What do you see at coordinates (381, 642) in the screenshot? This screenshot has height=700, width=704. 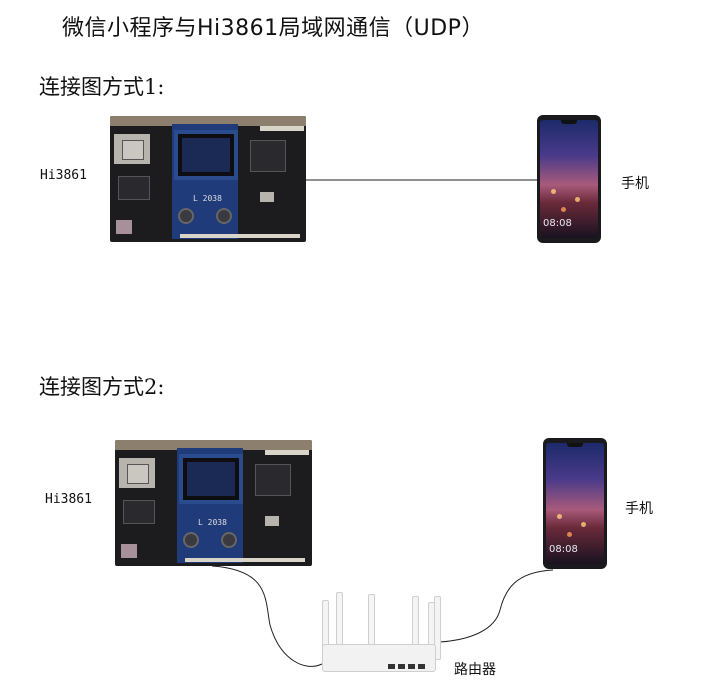 I see `router-image` at bounding box center [381, 642].